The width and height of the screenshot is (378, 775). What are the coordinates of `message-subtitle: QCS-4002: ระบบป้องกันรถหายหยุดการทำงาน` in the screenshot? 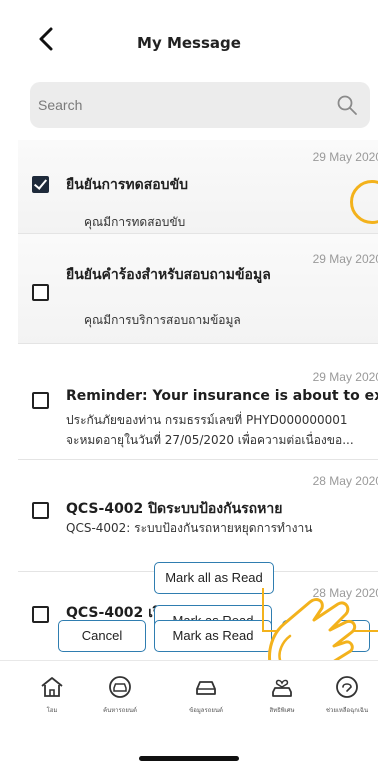 It's located at (189, 528).